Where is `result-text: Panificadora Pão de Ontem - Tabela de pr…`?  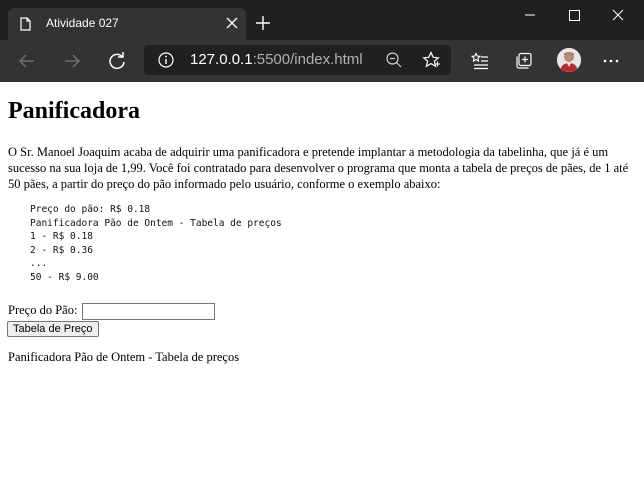 result-text: Panificadora Pão de Ontem - Tabela de pr… is located at coordinates (124, 357).